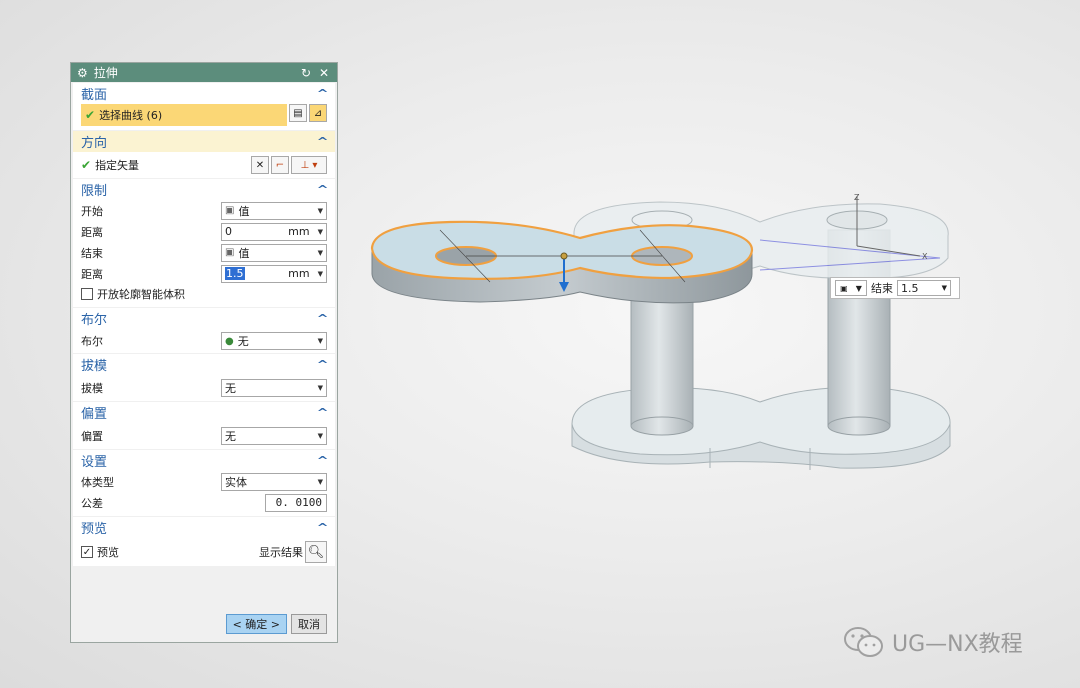 Image resolution: width=1080 pixels, height=688 pixels. I want to click on body-type-row: 体类型 实体 ▼, so click(204, 481).